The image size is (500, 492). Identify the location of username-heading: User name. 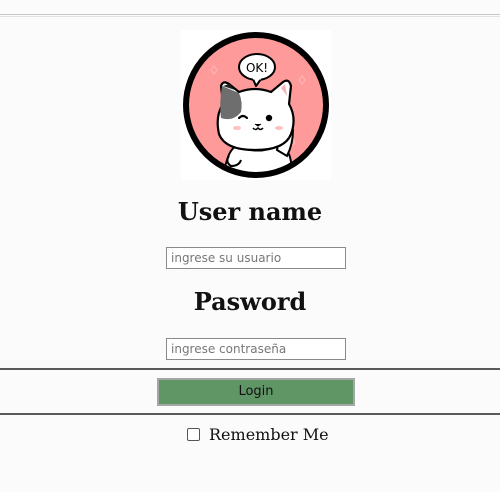
(250, 211).